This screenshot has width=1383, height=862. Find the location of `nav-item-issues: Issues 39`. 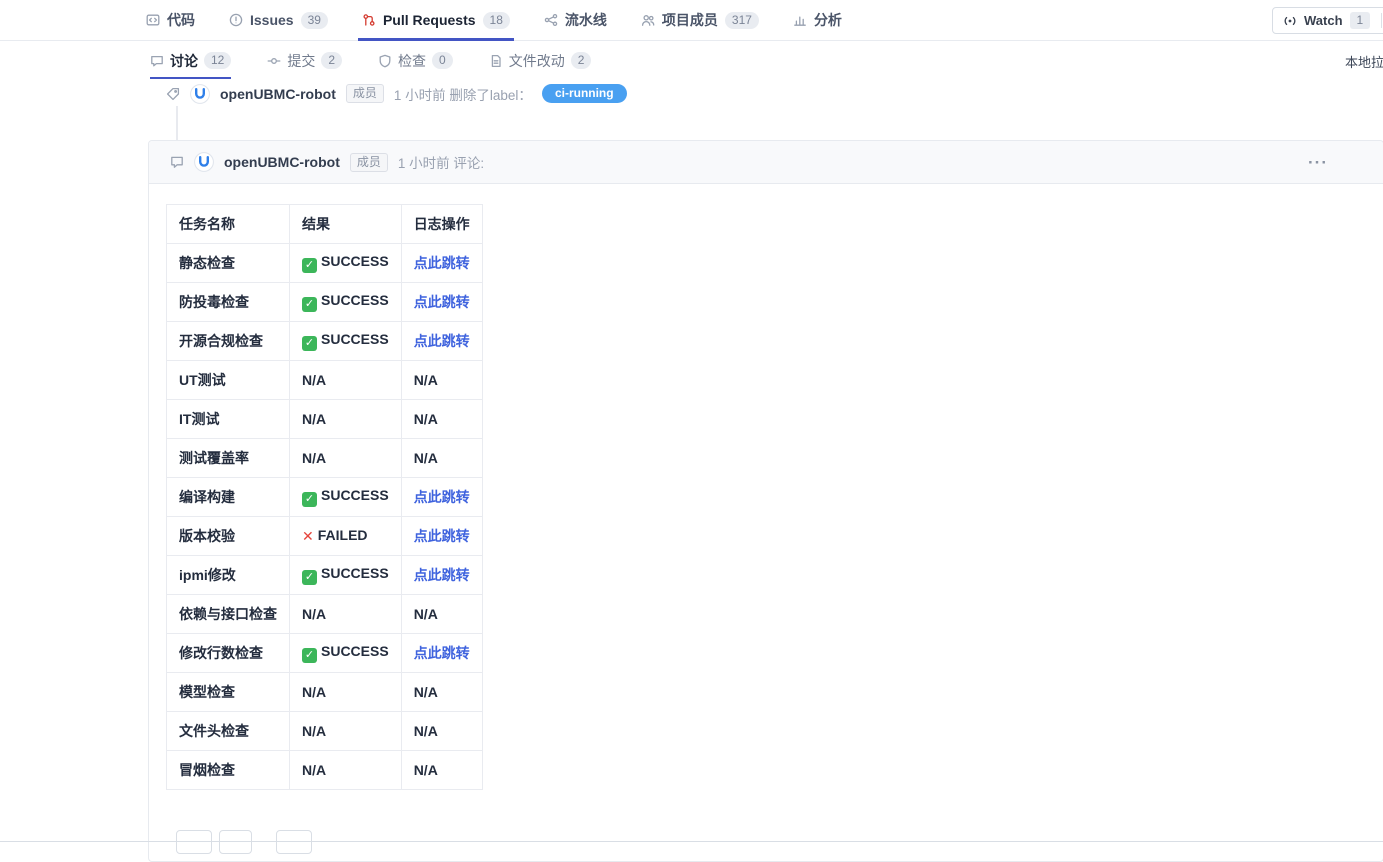

nav-item-issues: Issues 39 is located at coordinates (278, 20).